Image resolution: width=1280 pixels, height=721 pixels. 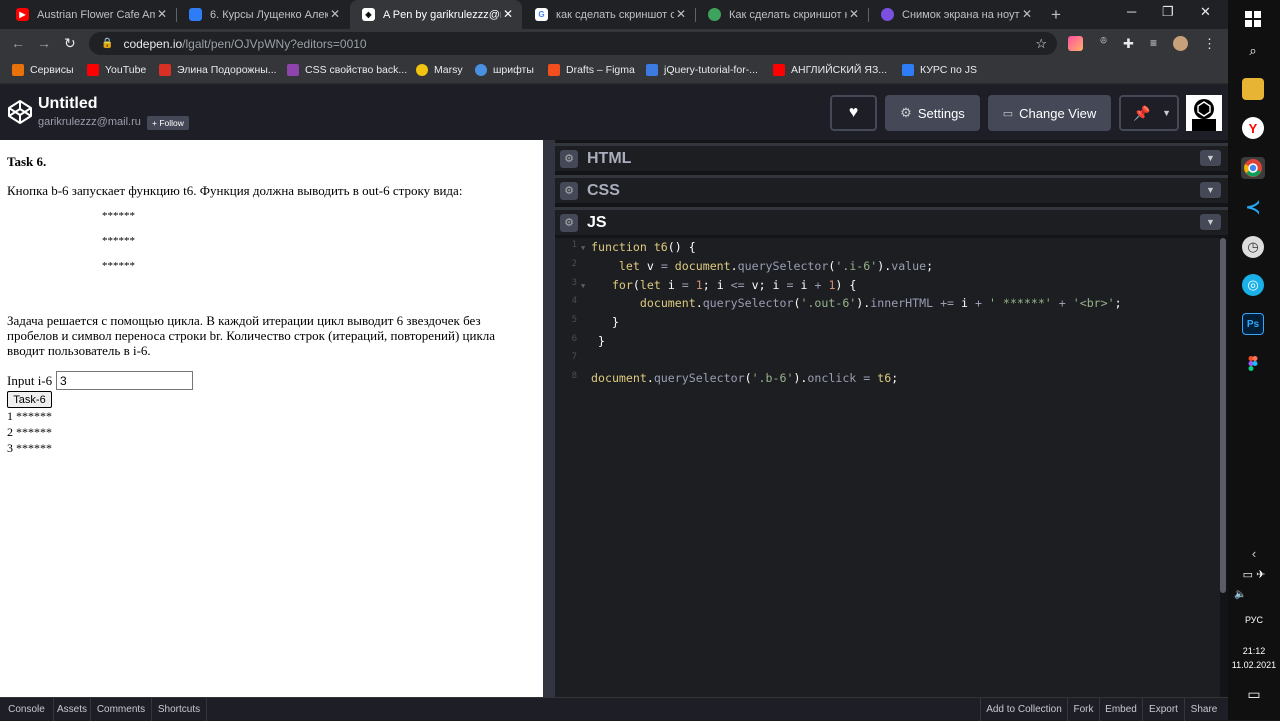 What do you see at coordinates (68, 104) in the screenshot?
I see `pen-title: Untitled` at bounding box center [68, 104].